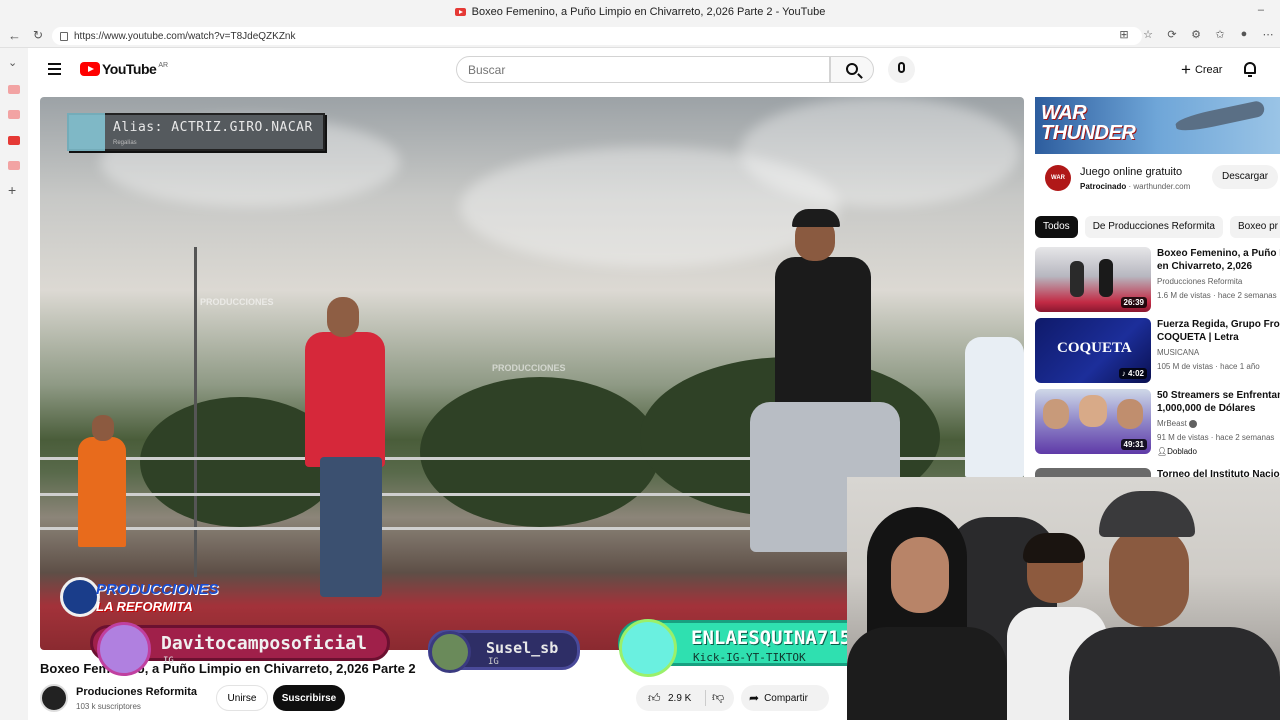  I want to click on webcam-overlay, so click(1063, 598).